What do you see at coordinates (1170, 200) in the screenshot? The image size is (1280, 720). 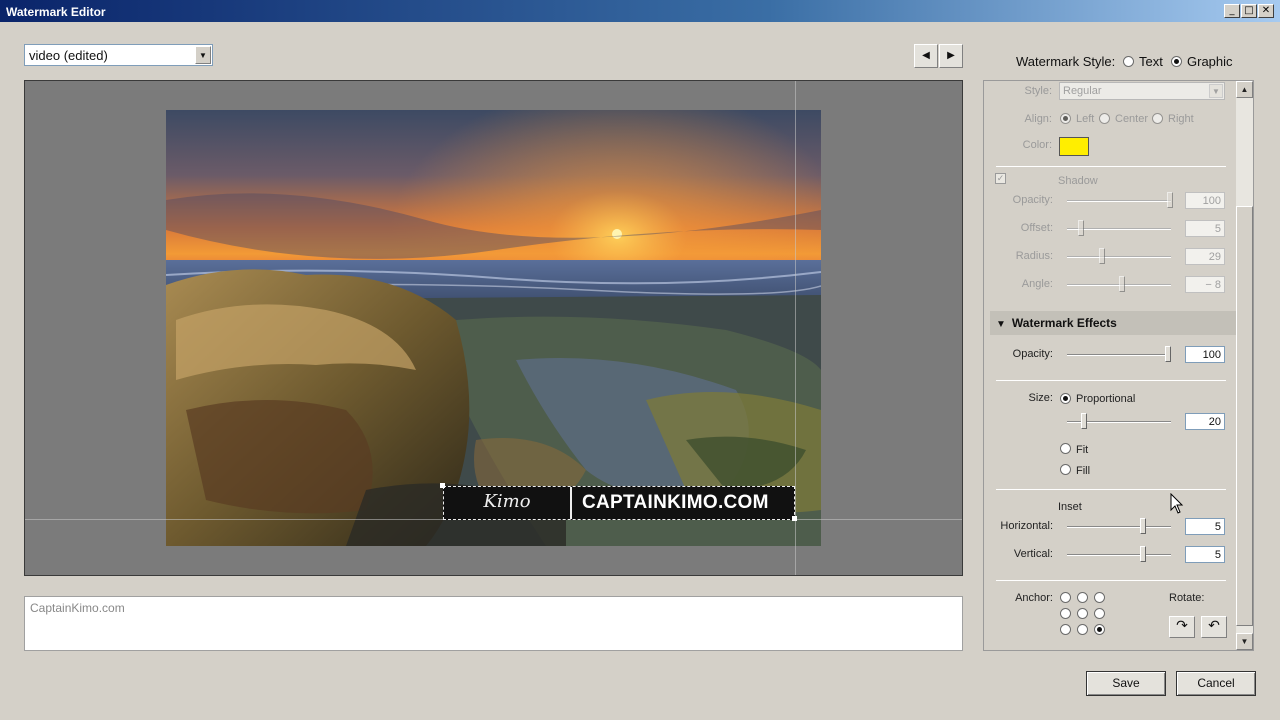 I see `shadow-opacity-slider` at bounding box center [1170, 200].